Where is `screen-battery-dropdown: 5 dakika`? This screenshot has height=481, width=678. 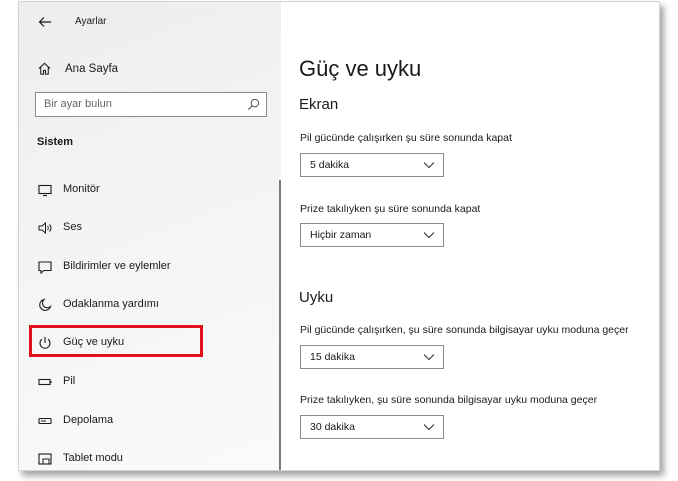 screen-battery-dropdown: 5 dakika is located at coordinates (372, 165).